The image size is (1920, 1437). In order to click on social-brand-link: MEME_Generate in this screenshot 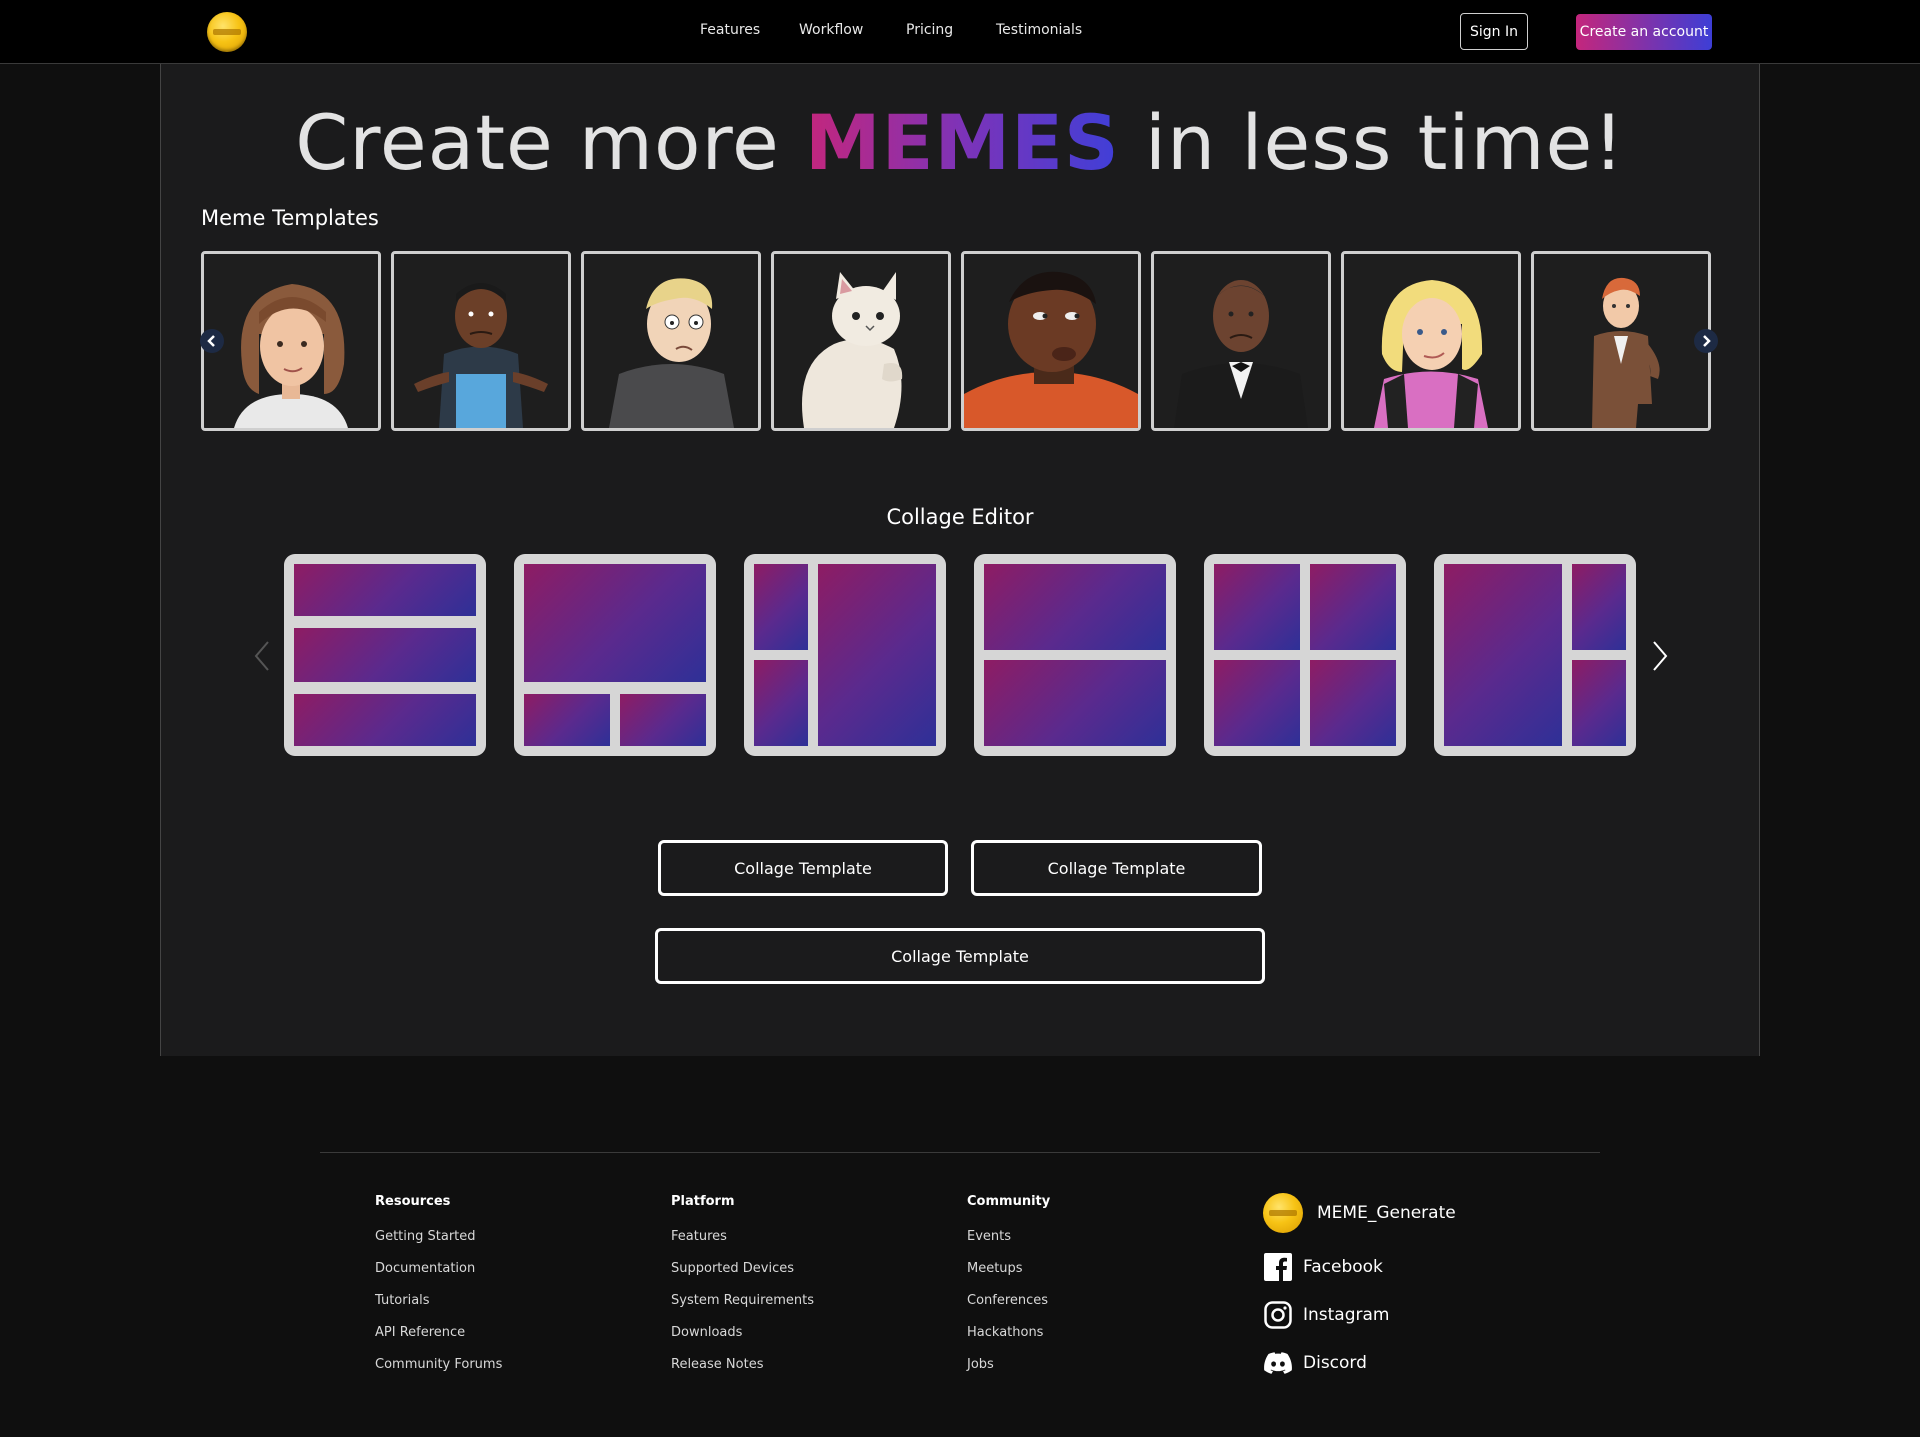, I will do `click(1359, 1213)`.